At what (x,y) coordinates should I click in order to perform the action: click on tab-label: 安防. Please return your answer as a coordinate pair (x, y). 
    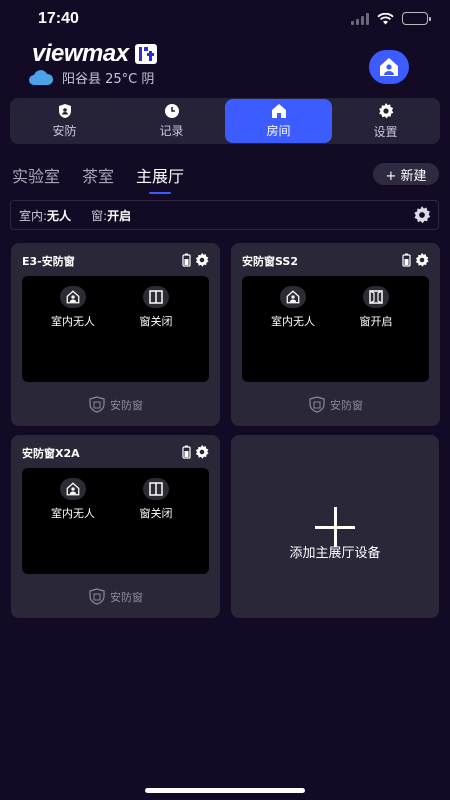
    Looking at the image, I should click on (64, 131).